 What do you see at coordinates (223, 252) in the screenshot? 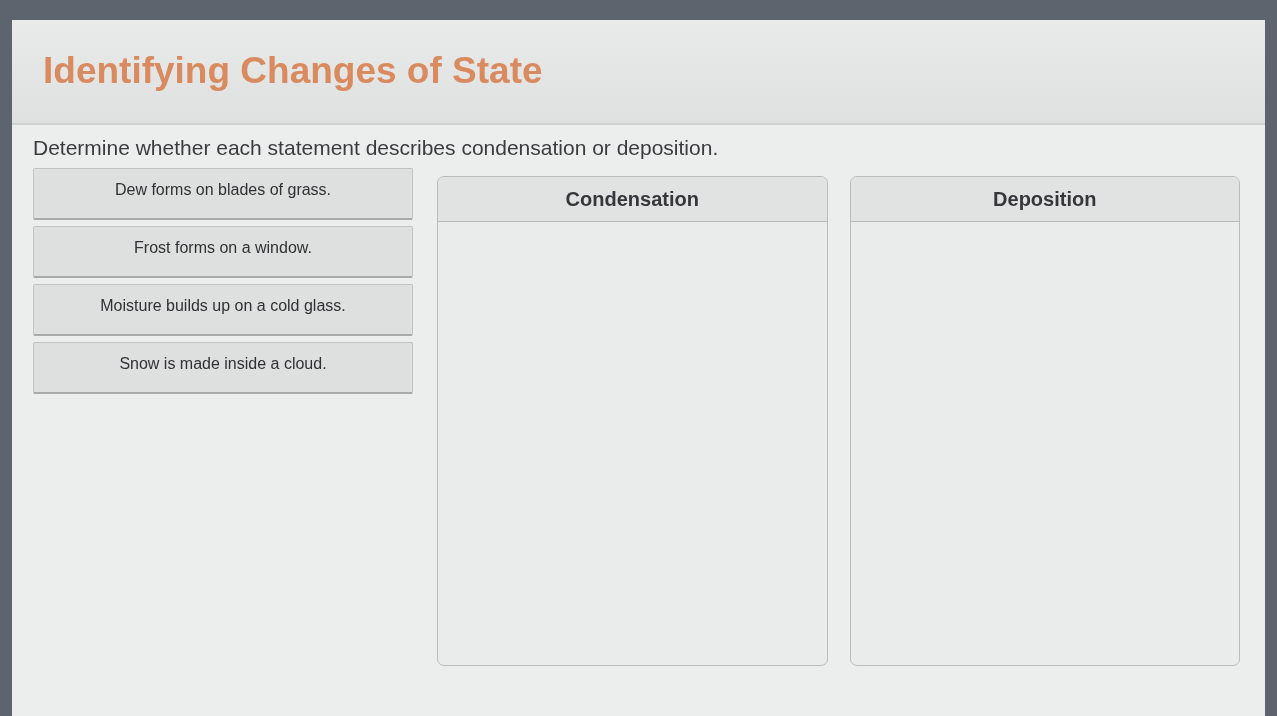
I see `statement-card: Frost forms on a window.` at bounding box center [223, 252].